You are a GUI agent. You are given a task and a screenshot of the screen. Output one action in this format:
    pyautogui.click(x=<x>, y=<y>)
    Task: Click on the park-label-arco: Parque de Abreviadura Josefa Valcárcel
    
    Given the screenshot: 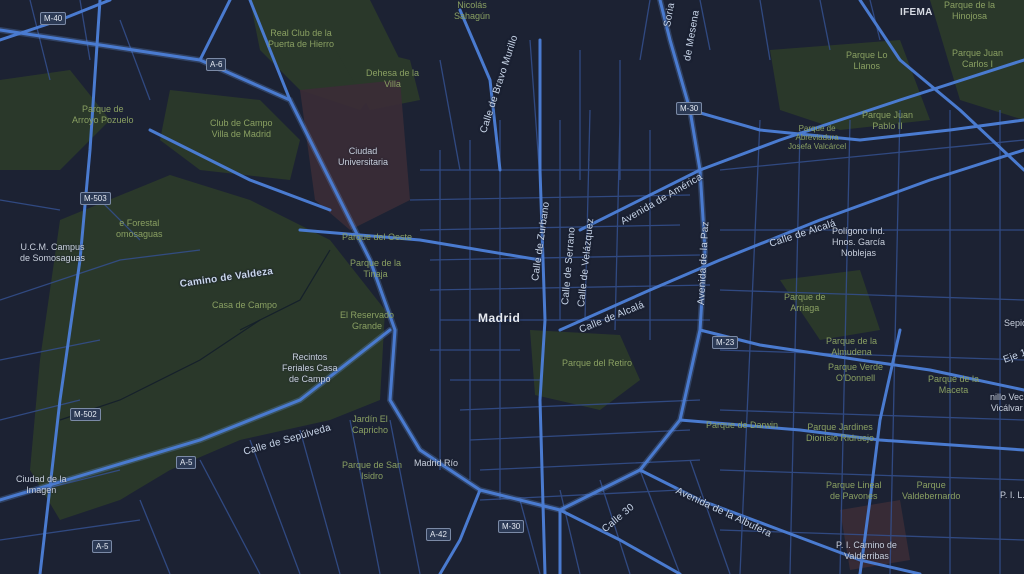 What is the action you would take?
    pyautogui.click(x=817, y=137)
    